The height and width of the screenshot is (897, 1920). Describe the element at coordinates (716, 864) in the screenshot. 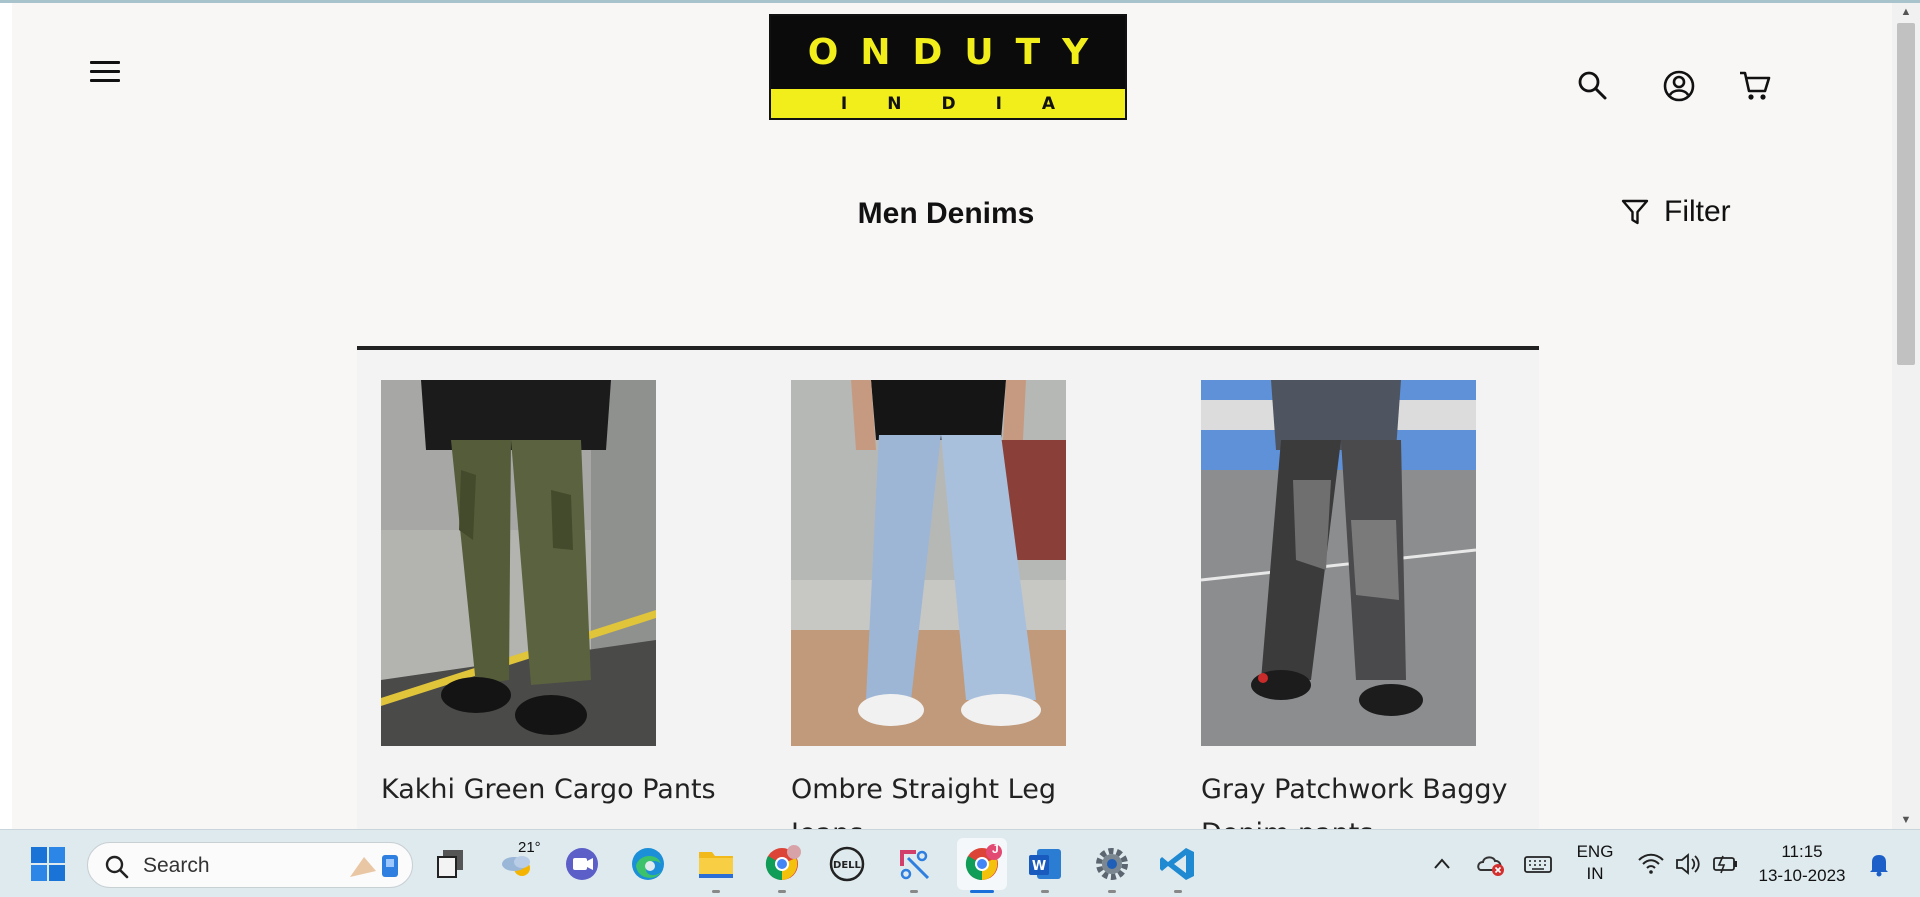

I see `file-explorer-icon` at that location.